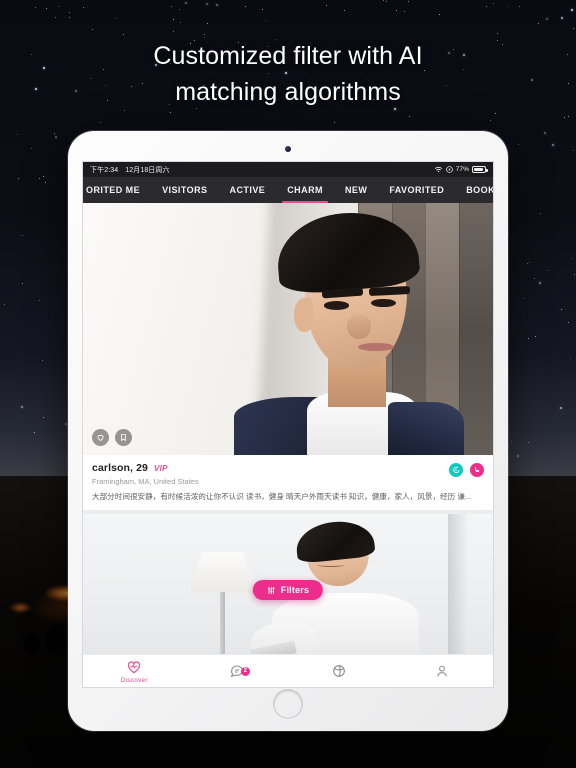 This screenshot has width=576, height=768. I want to click on lamp-icon, so click(222, 572).